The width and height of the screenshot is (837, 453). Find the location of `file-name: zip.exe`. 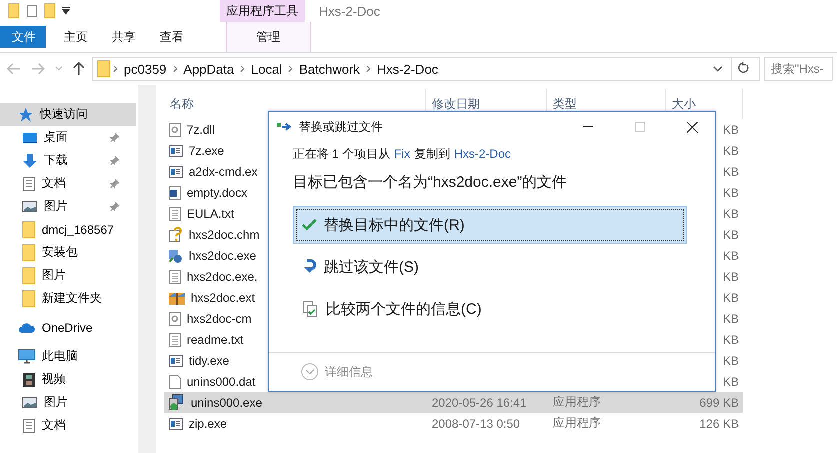

file-name: zip.exe is located at coordinates (208, 423).